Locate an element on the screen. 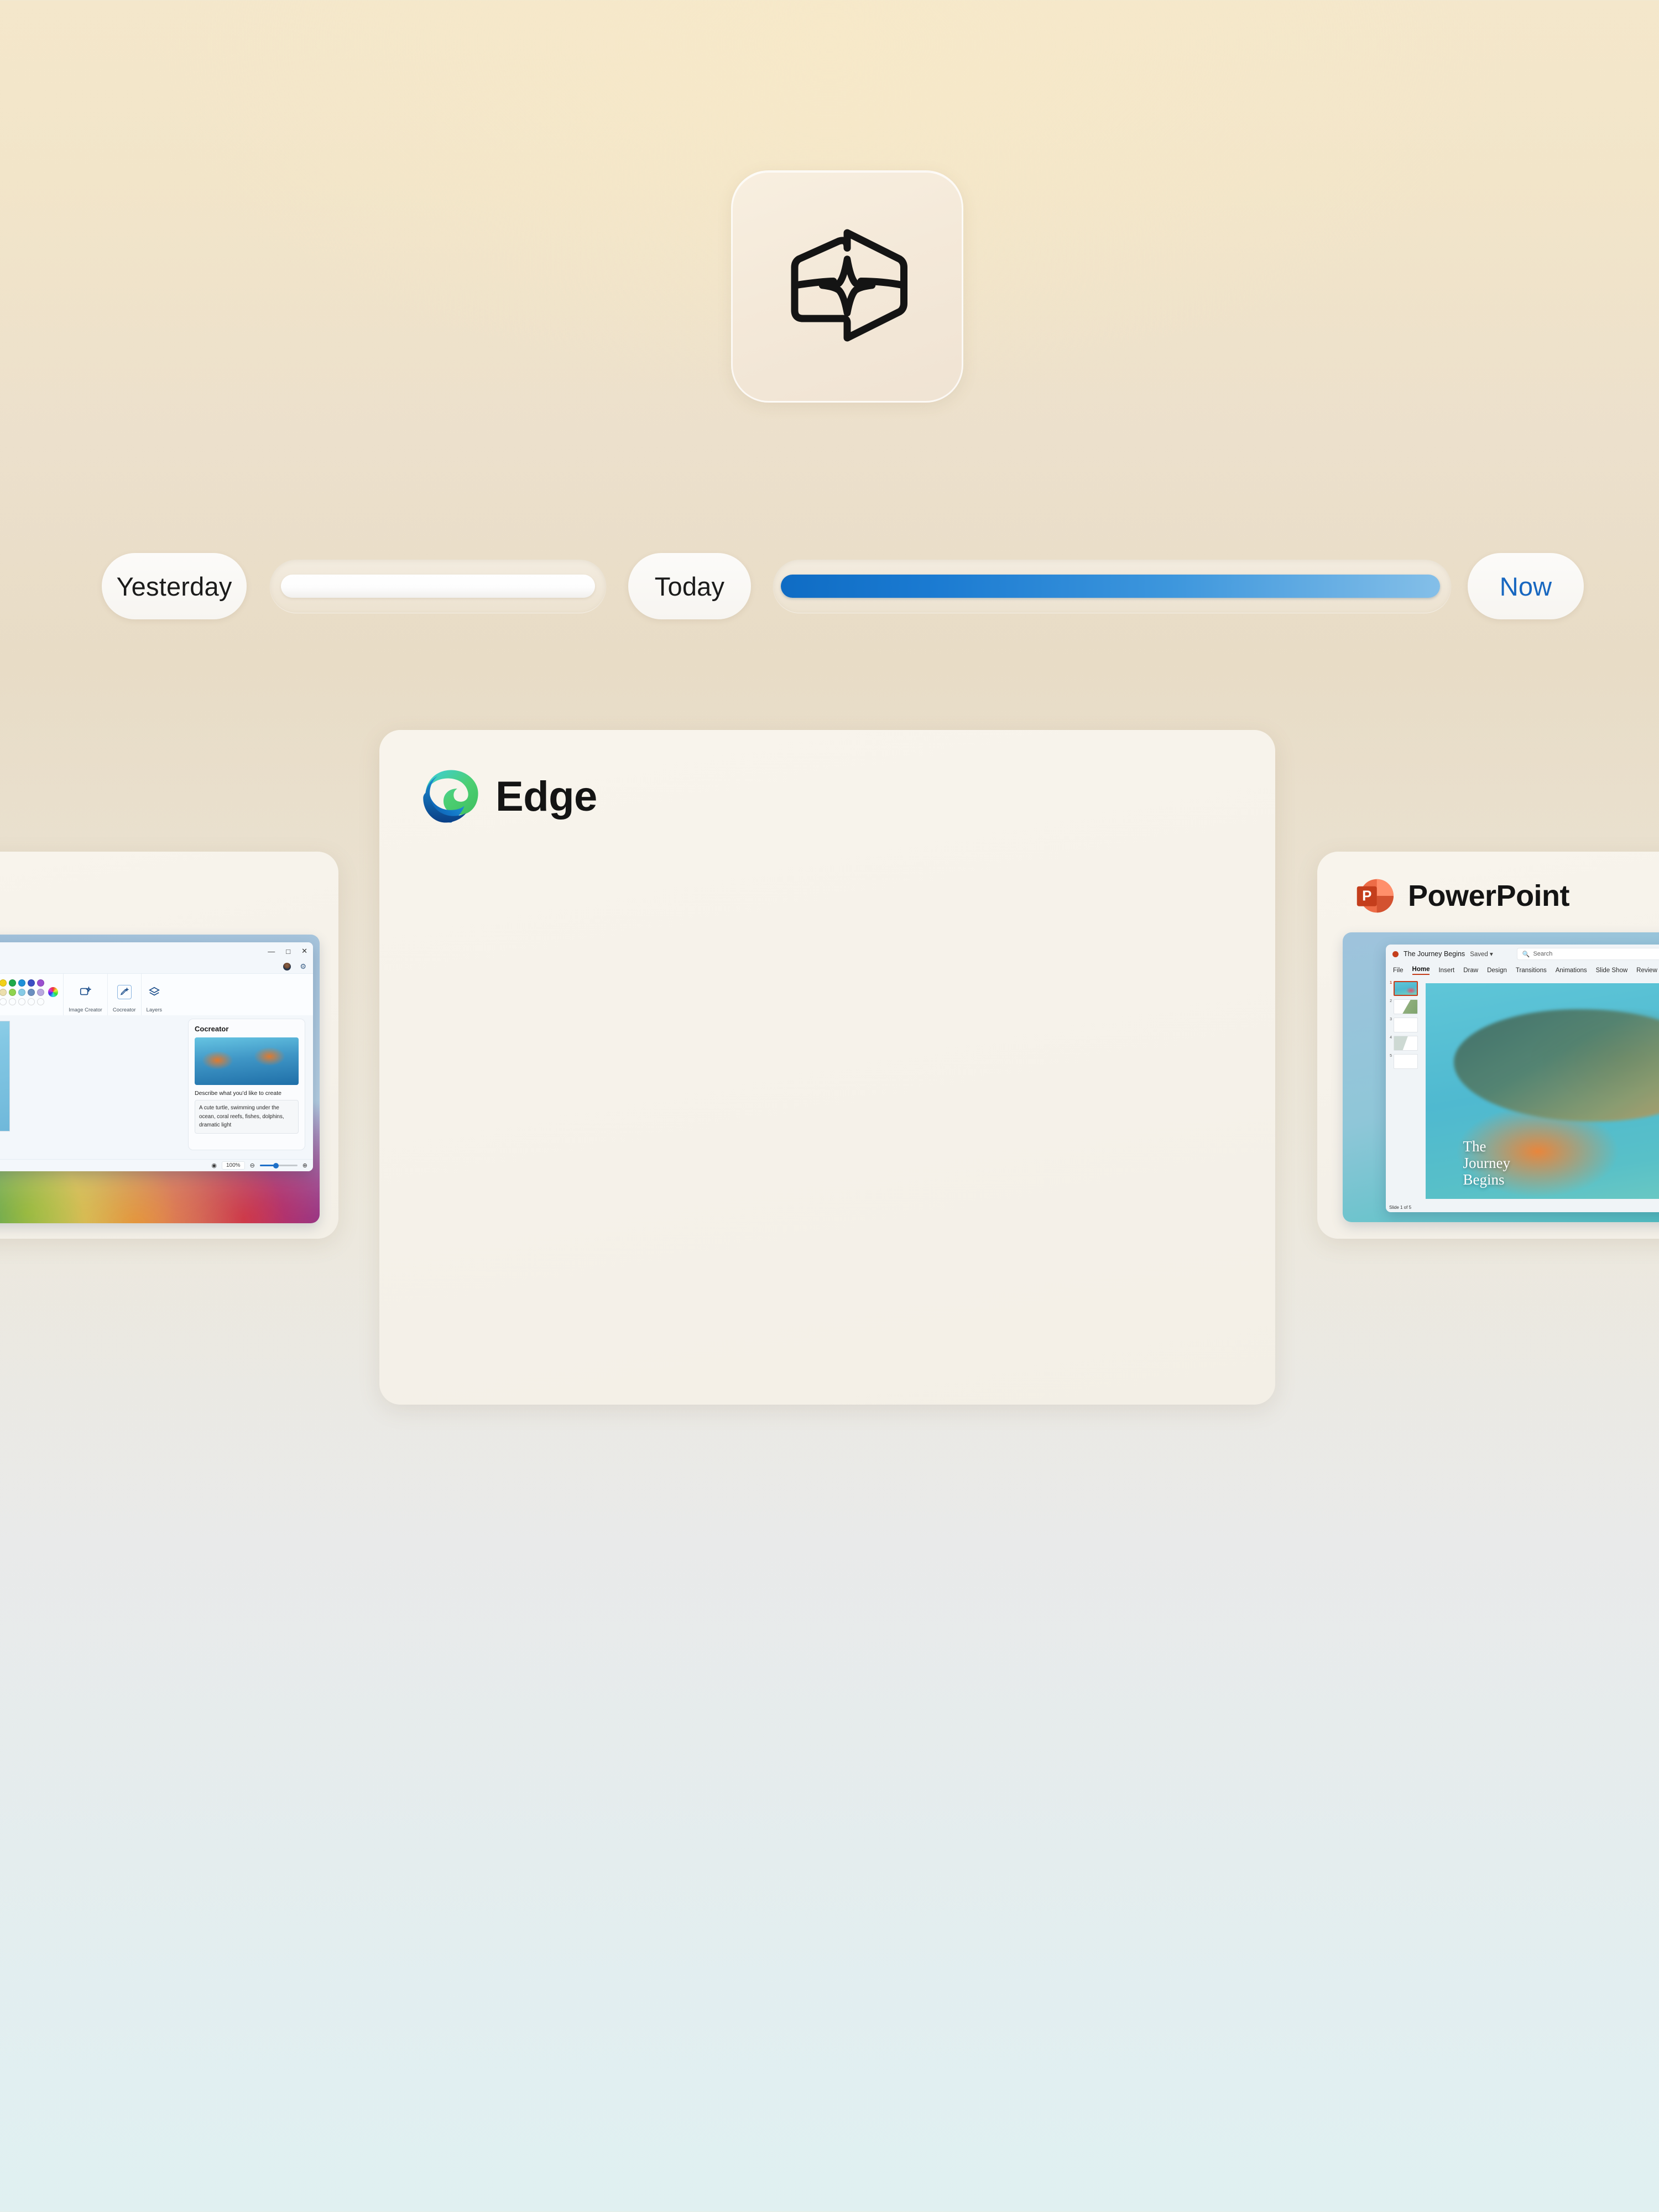 The height and width of the screenshot is (2212, 1659). powerpoint-card-header: P PowerPoint is located at coordinates (1488, 884).